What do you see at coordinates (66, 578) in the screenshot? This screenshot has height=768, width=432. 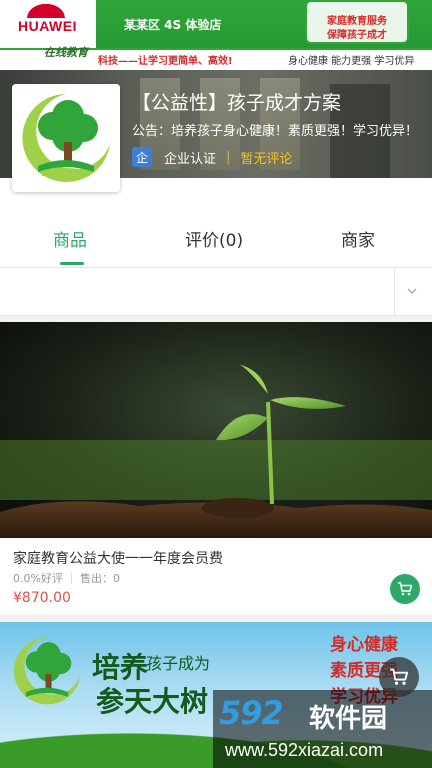 I see `product-meta: 0.0%好评 售出：0` at bounding box center [66, 578].